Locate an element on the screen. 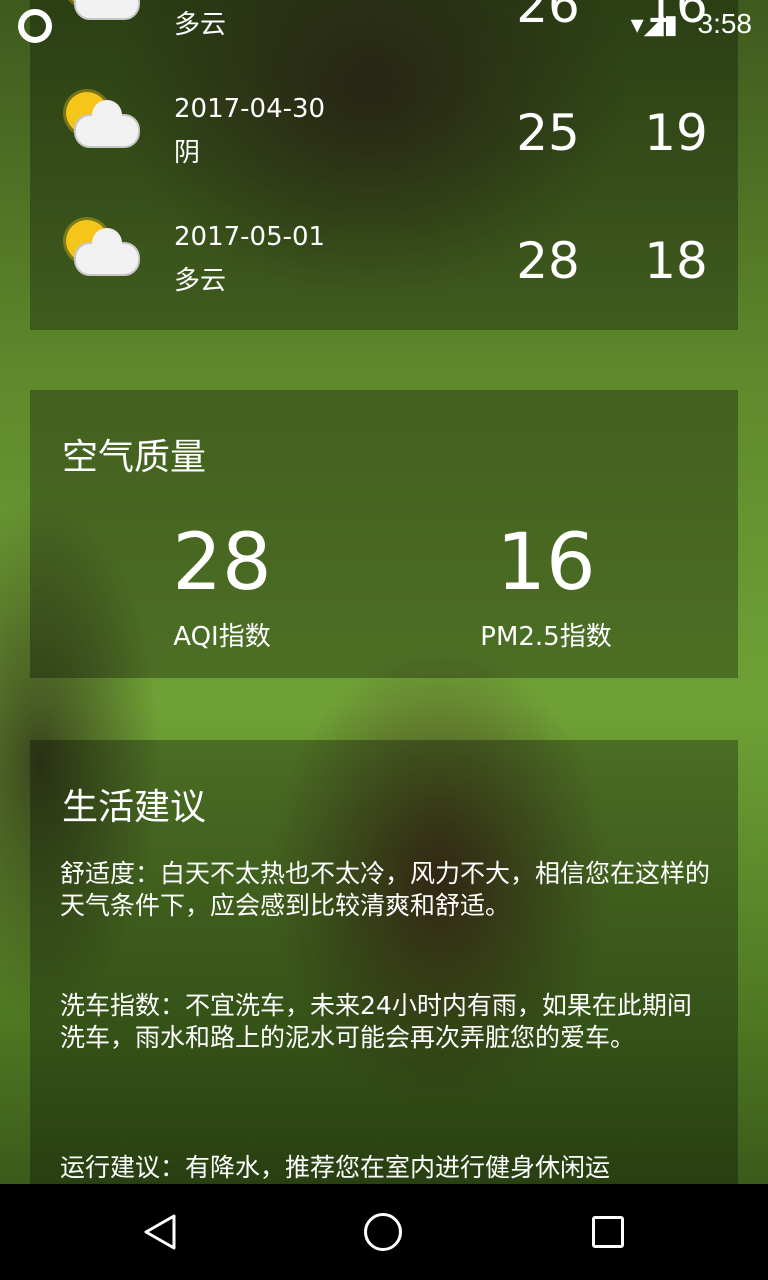  forecast-max-temp: 25 is located at coordinates (548, 133).